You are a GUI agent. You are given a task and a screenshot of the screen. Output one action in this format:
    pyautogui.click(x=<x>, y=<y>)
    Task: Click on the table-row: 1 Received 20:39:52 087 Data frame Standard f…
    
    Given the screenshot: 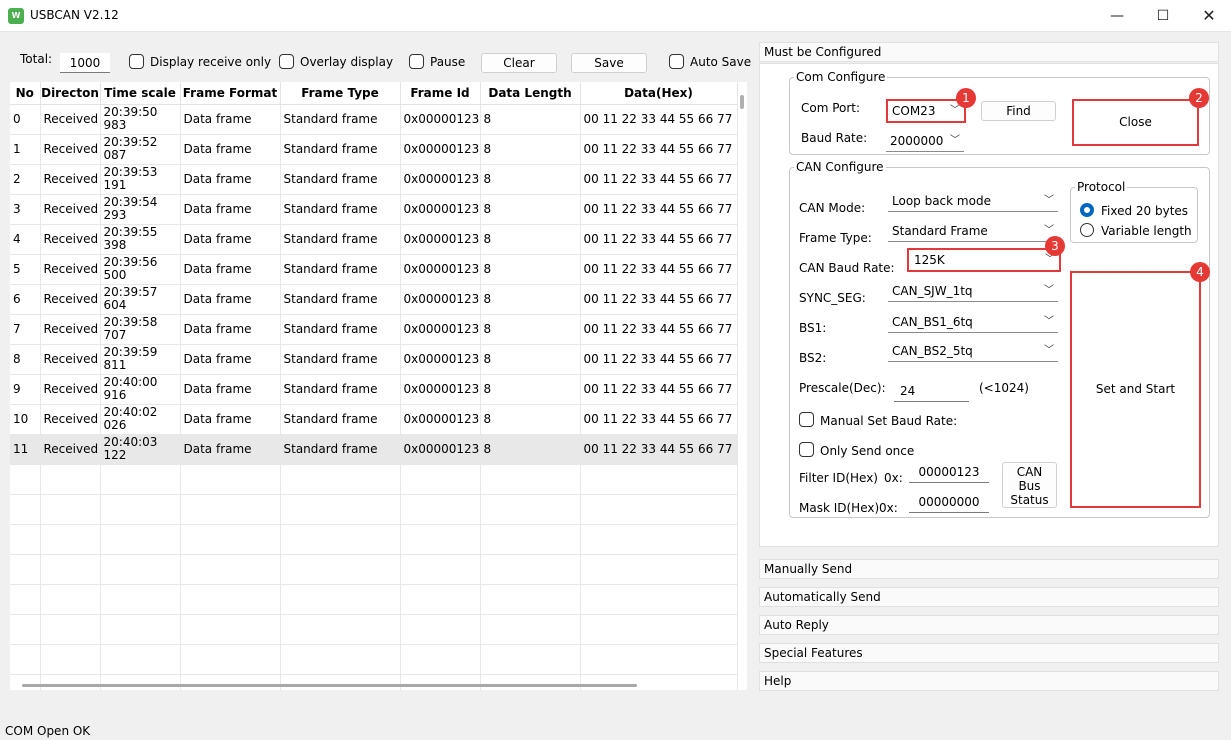 What is the action you would take?
    pyautogui.click(x=374, y=149)
    